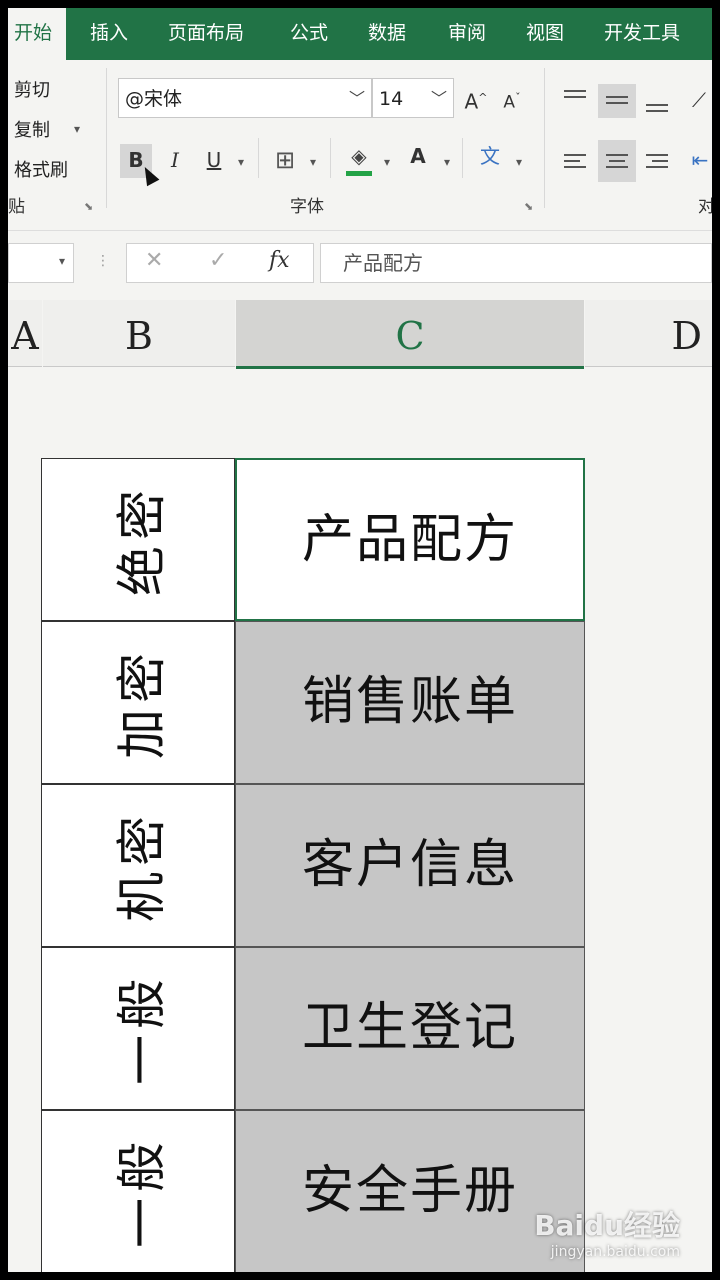  Describe the element at coordinates (410, 1028) in the screenshot. I see `item-cell: 卫生登记` at that location.